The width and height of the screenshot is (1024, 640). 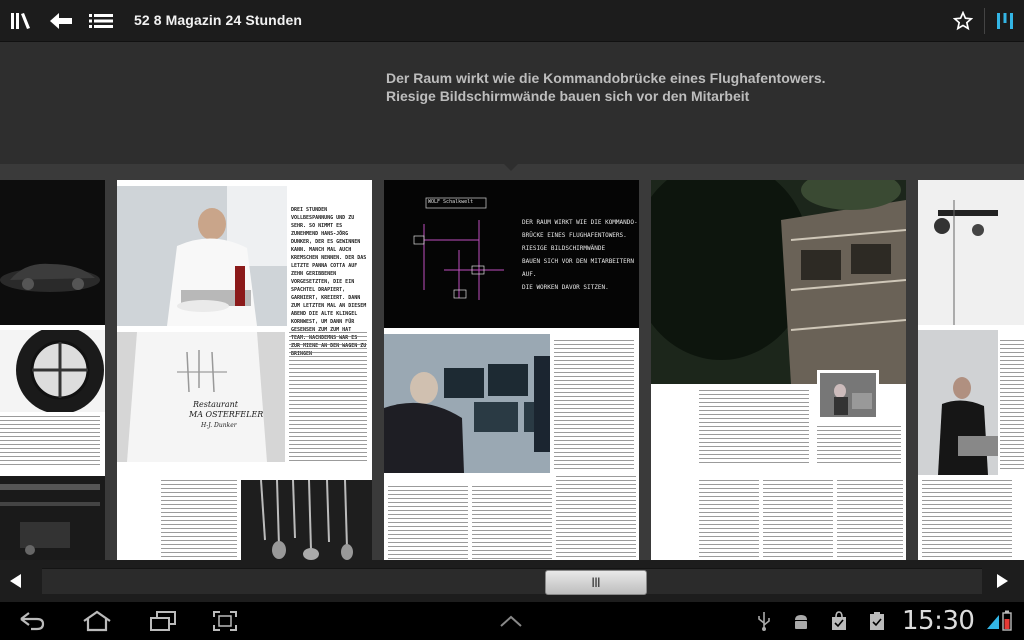 I want to click on chef-photo, so click(x=202, y=256).